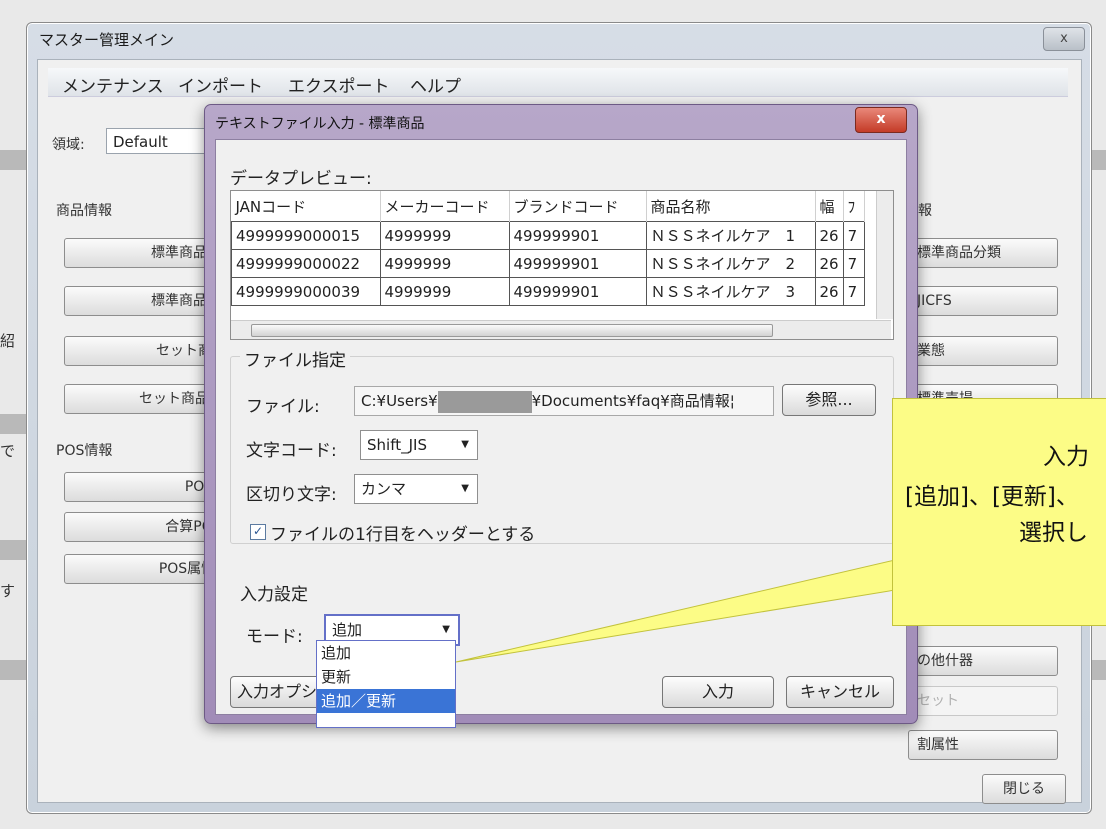 This screenshot has height=829, width=1106. I want to click on mode-option-add: 追加, so click(386, 653).